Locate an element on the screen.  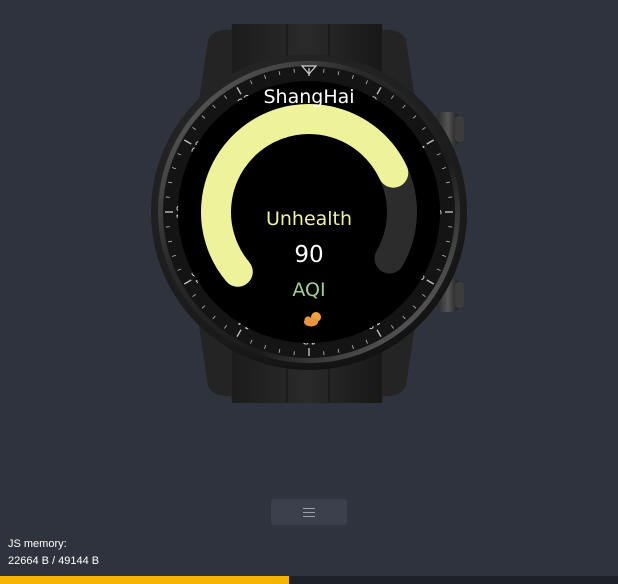
city-name: ShangHai is located at coordinates (308, 97).